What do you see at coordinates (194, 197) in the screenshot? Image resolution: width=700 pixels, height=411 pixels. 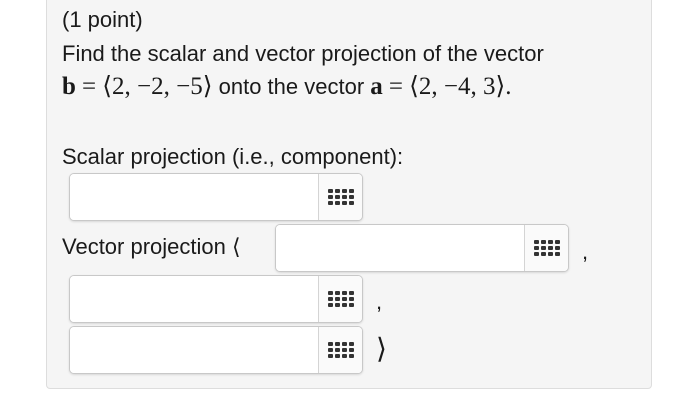 I see `scalar-input` at bounding box center [194, 197].